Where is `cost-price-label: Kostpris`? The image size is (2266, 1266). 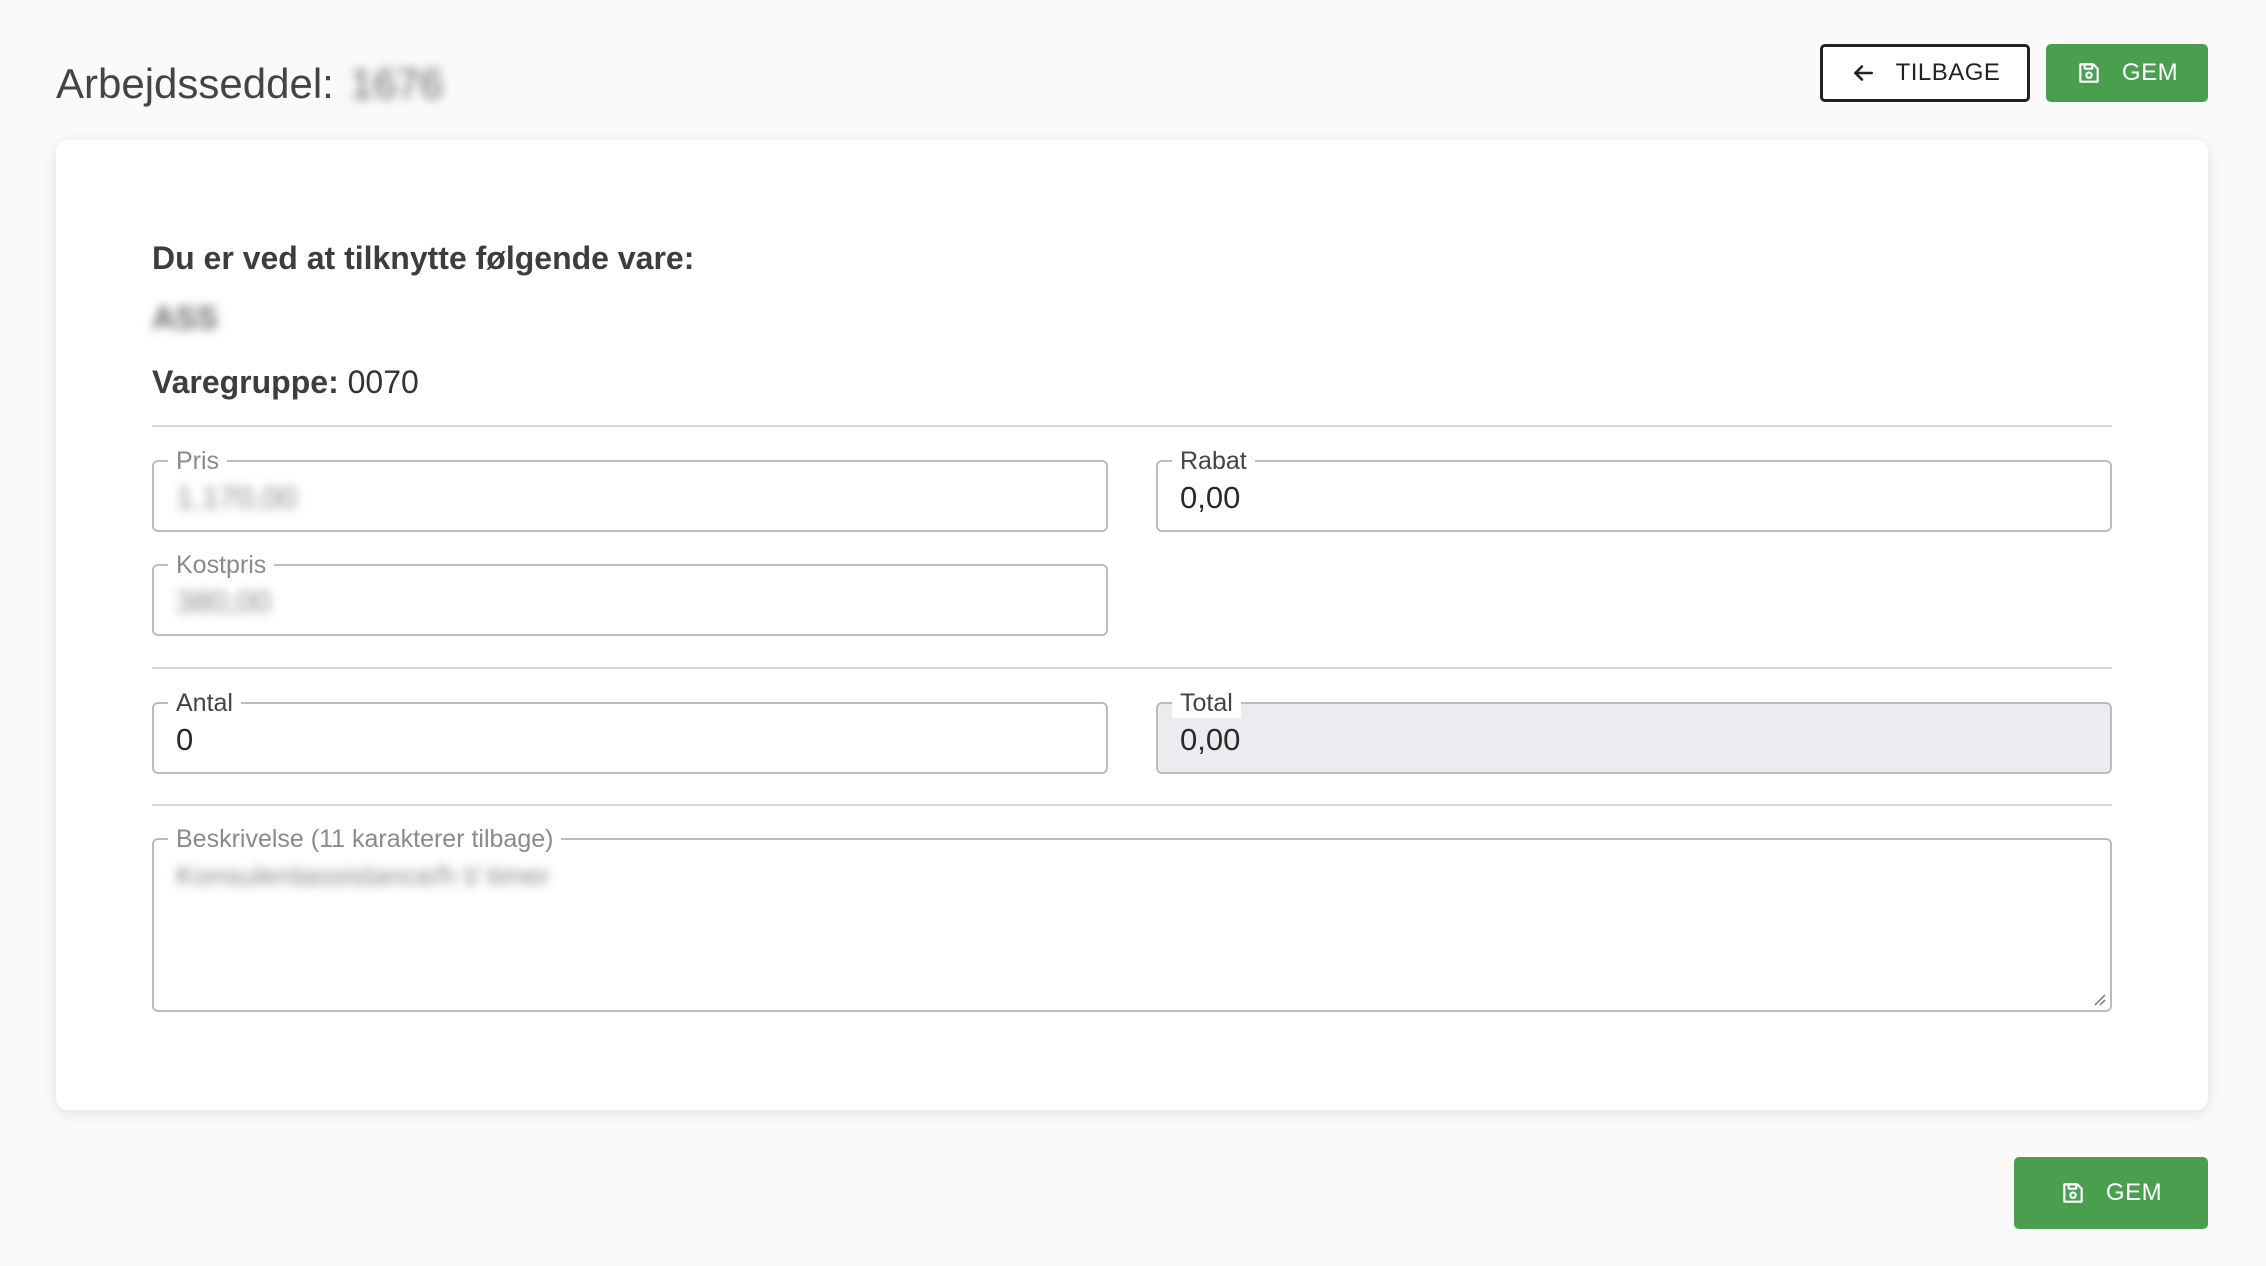
cost-price-label: Kostpris is located at coordinates (221, 565).